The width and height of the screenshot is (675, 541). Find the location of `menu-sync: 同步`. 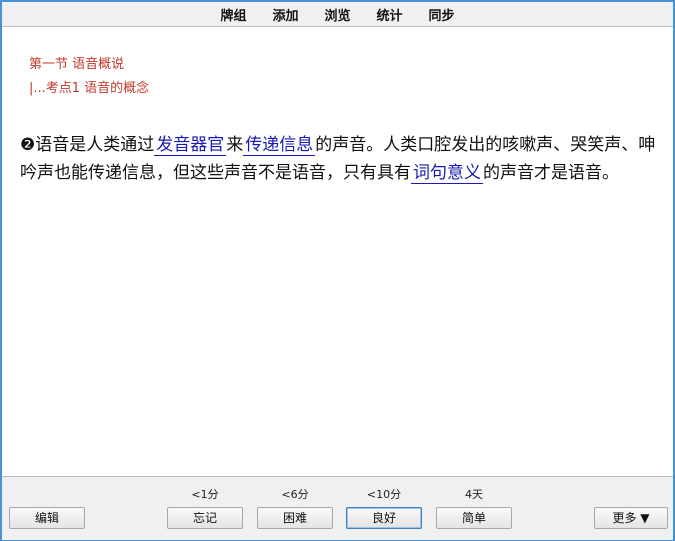

menu-sync: 同步 is located at coordinates (442, 14).